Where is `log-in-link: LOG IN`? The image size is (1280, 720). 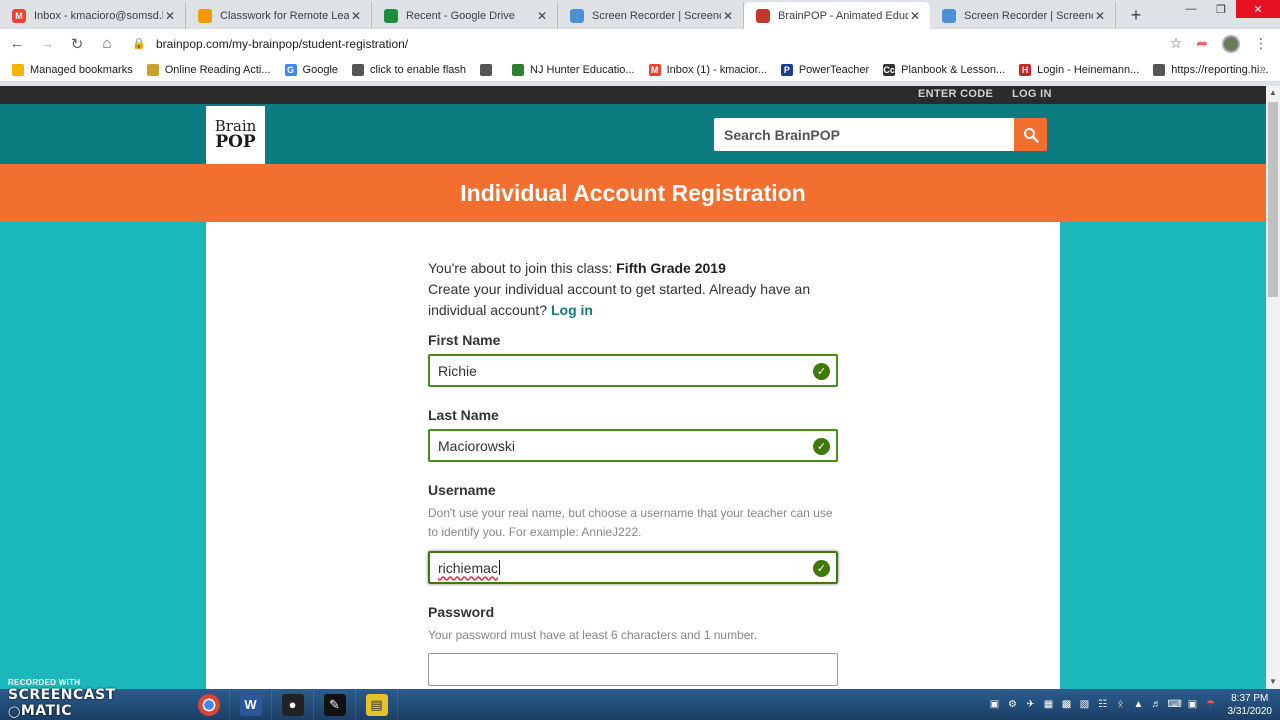
log-in-link: LOG IN is located at coordinates (1032, 94).